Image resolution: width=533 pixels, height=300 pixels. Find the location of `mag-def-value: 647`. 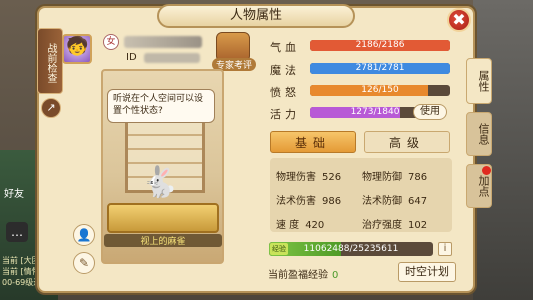

mag-def-value: 647 is located at coordinates (418, 201).